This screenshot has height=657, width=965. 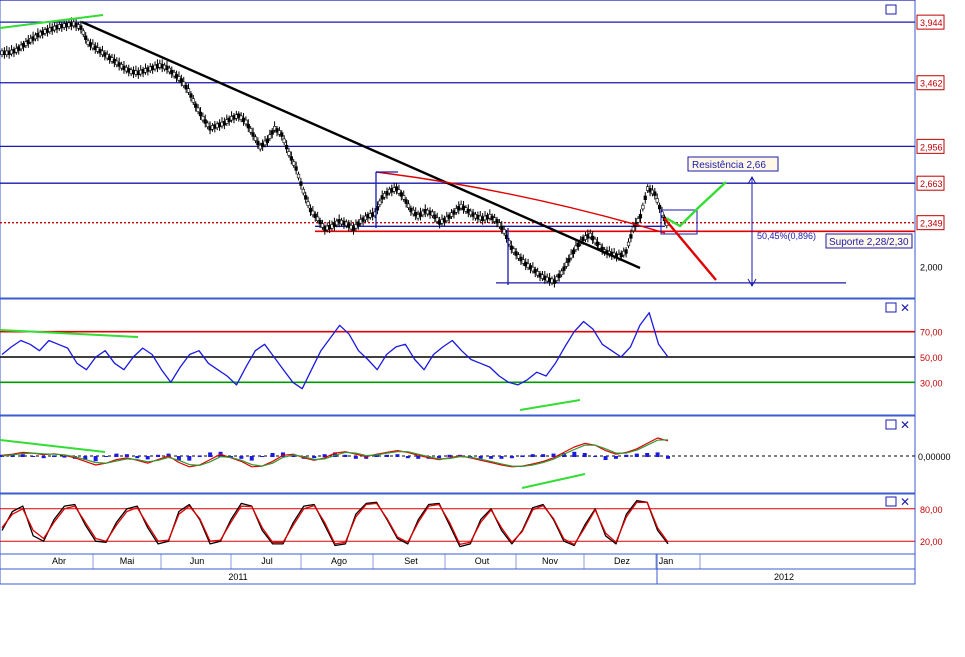 What do you see at coordinates (197, 561) in the screenshot?
I see `month-label: Jun` at bounding box center [197, 561].